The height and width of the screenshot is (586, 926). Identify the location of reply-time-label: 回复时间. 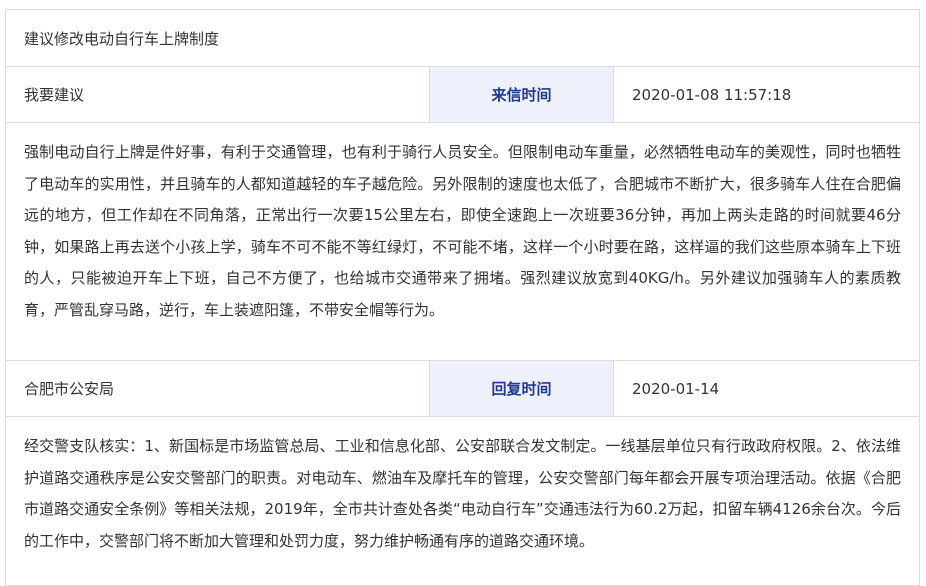
(522, 388).